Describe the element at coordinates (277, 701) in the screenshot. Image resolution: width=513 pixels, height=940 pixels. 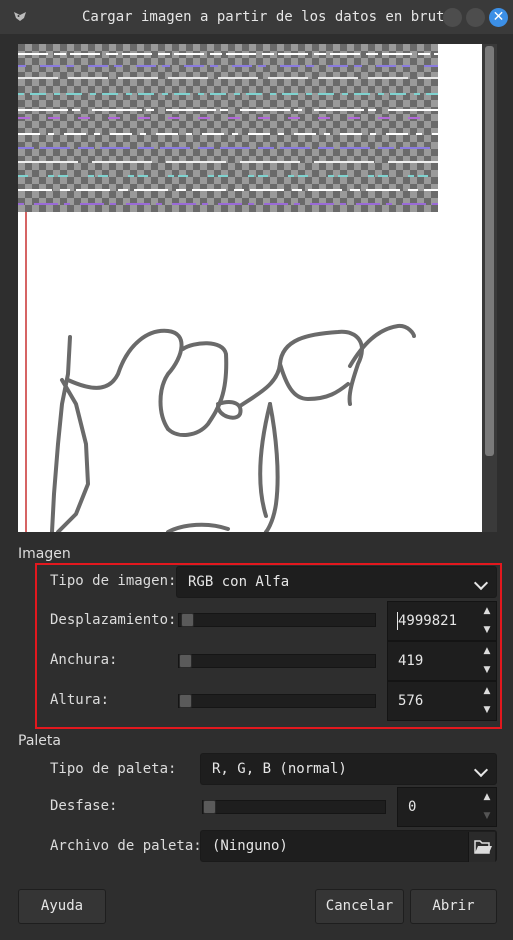
I see `height-slider` at that location.